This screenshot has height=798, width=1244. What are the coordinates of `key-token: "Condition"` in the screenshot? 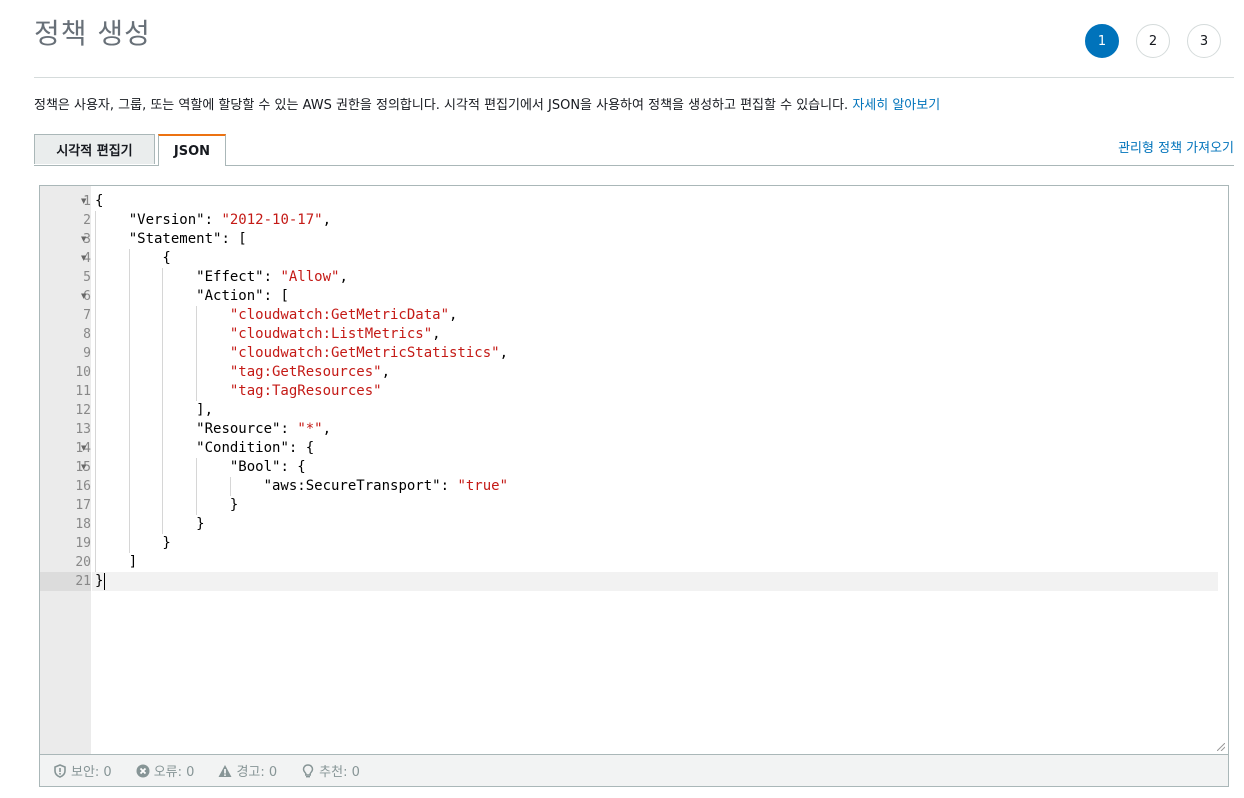 It's located at (242, 448).